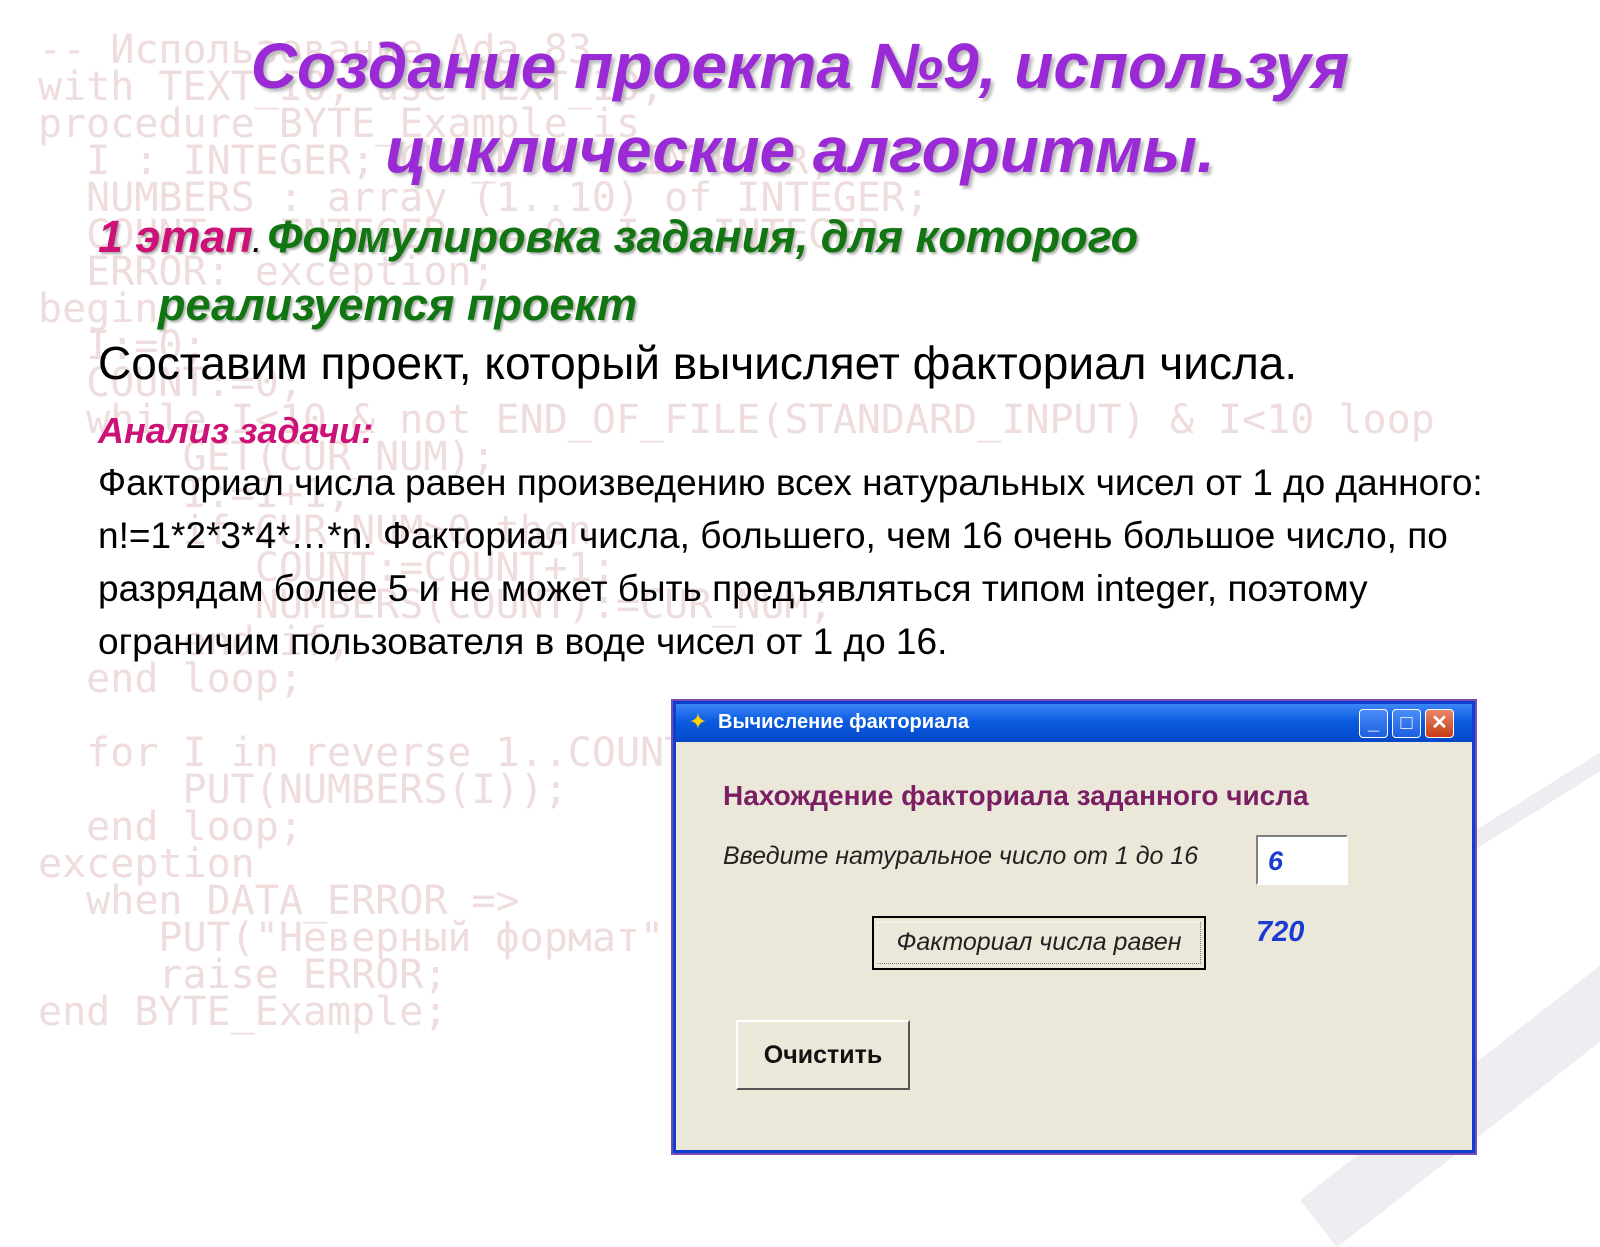 Image resolution: width=1600 pixels, height=1247 pixels. Describe the element at coordinates (236, 430) in the screenshot. I see `analysis-heading: Анализ задачи:` at that location.